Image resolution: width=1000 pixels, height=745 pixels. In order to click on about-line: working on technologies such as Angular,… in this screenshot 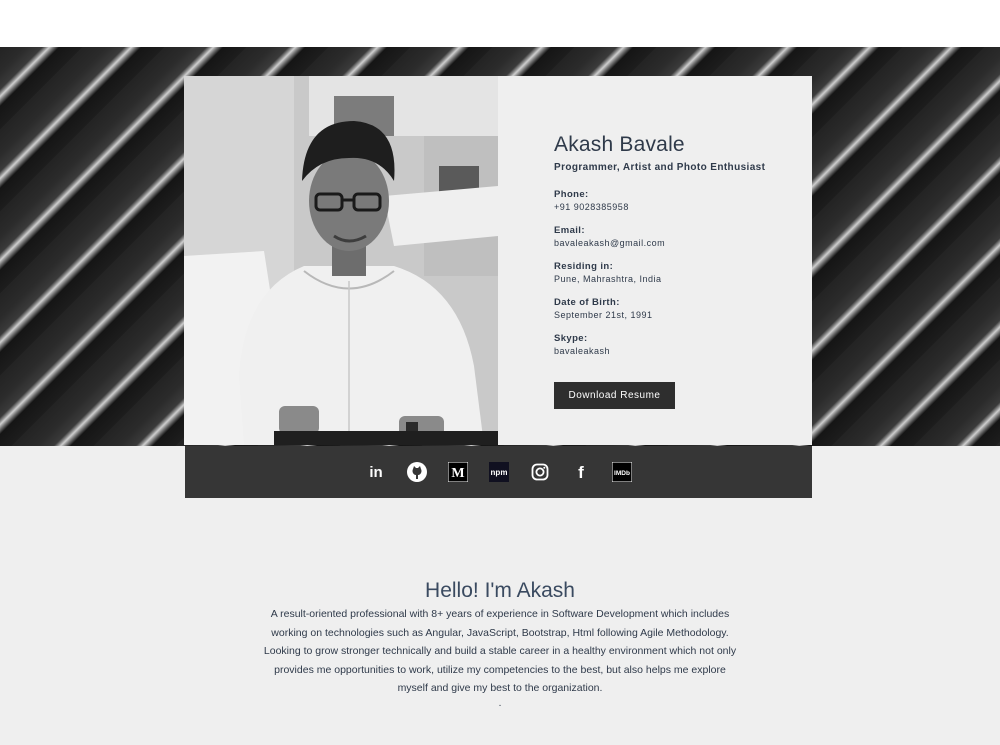, I will do `click(500, 632)`.